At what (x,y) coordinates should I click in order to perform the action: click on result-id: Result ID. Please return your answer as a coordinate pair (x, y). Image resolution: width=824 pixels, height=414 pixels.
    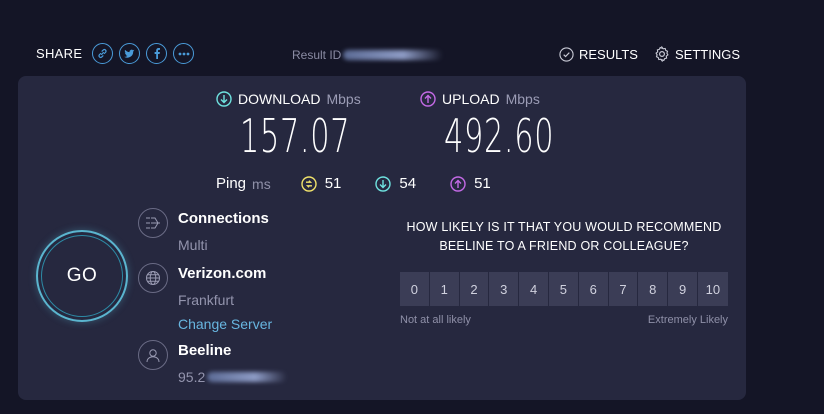
    Looking at the image, I should click on (368, 55).